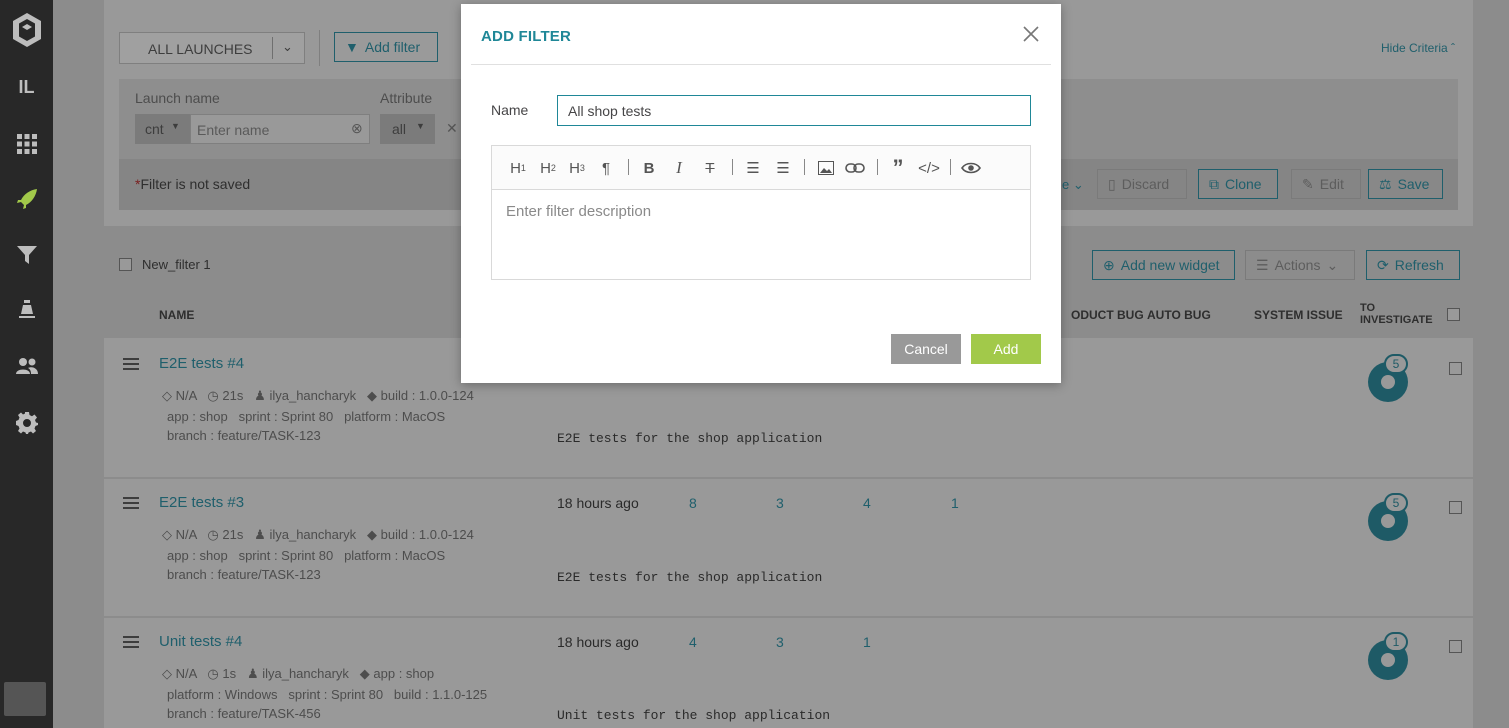  What do you see at coordinates (794, 110) in the screenshot?
I see `filter-name-input` at bounding box center [794, 110].